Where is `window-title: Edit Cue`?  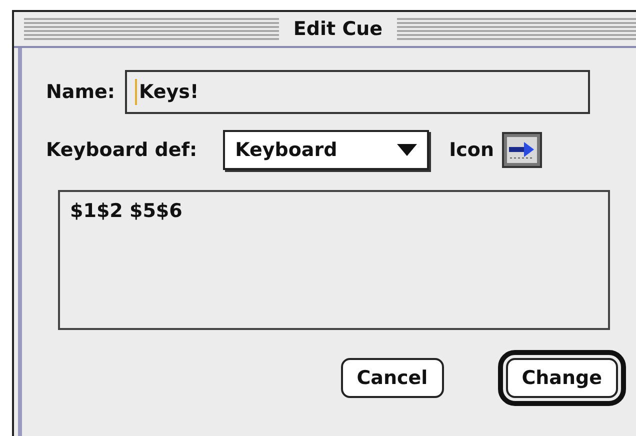
window-title: Edit Cue is located at coordinates (338, 29).